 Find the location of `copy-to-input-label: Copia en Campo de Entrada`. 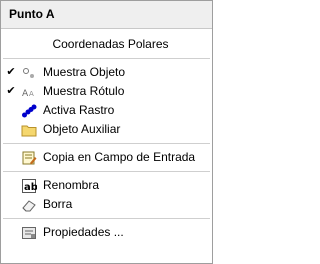

copy-to-input-label: Copia en Campo de Entrada is located at coordinates (119, 157).